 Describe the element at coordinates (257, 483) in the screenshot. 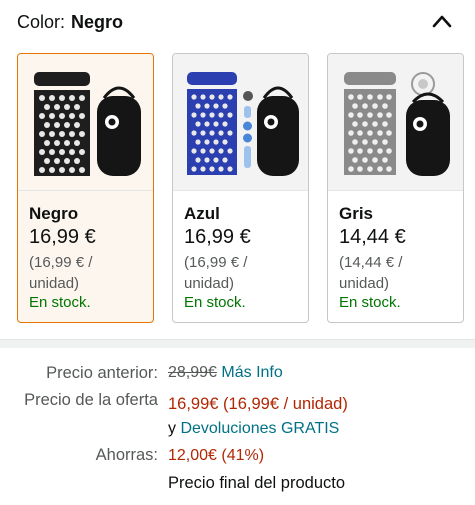

I see `final-price-note: Precio final del producto` at that location.